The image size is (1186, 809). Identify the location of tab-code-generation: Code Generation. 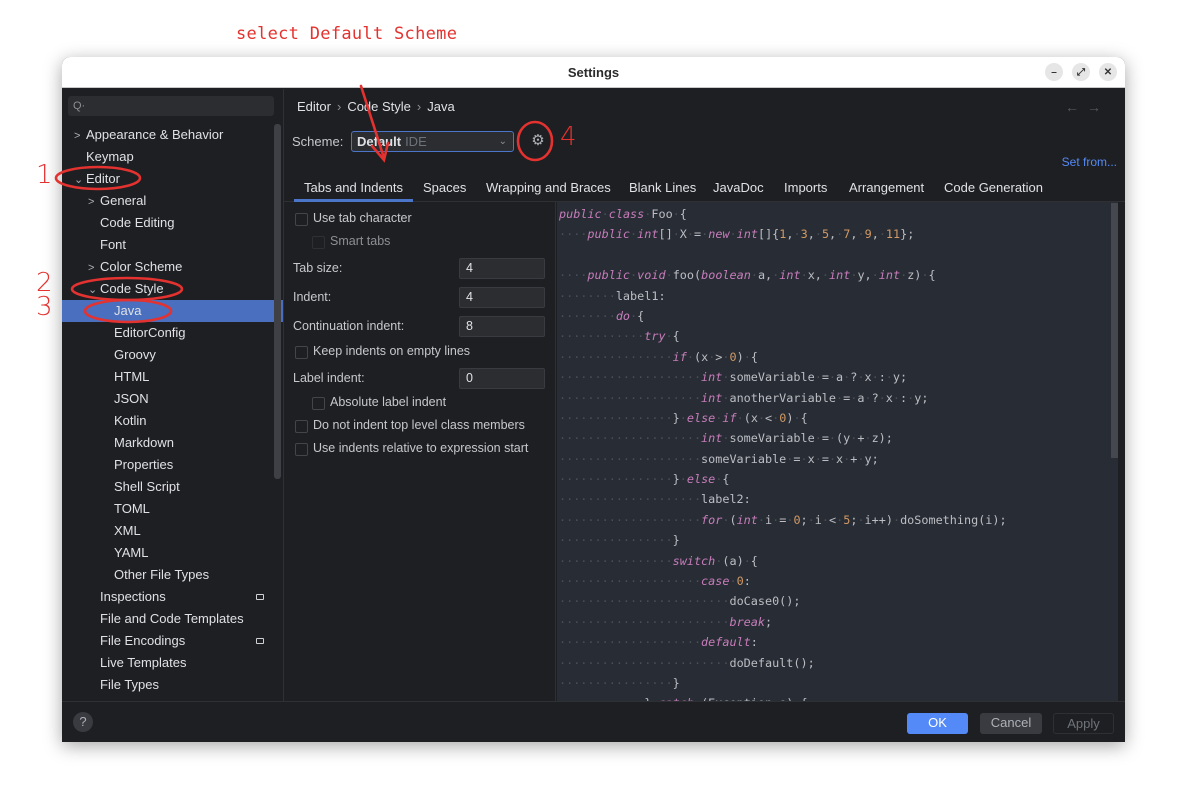
(993, 189).